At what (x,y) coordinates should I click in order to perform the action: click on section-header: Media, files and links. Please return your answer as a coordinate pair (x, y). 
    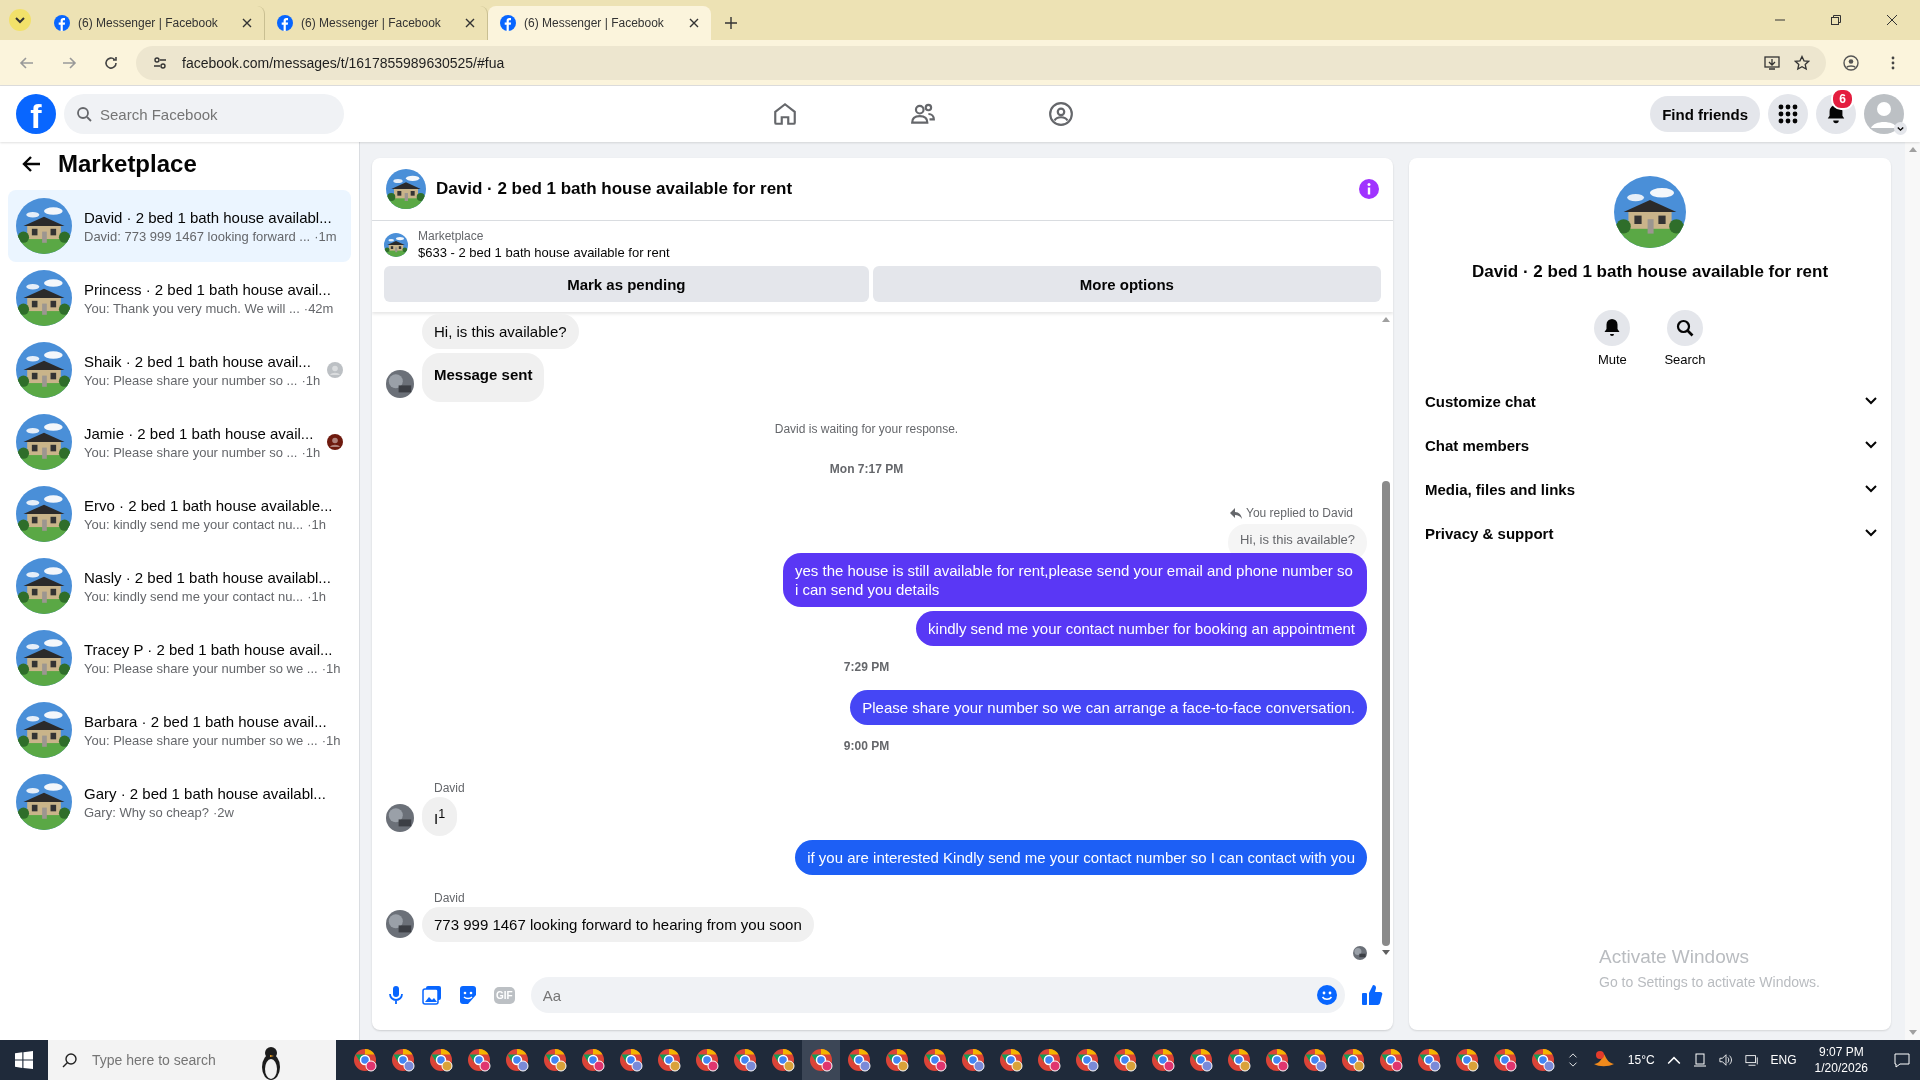
    Looking at the image, I should click on (1651, 489).